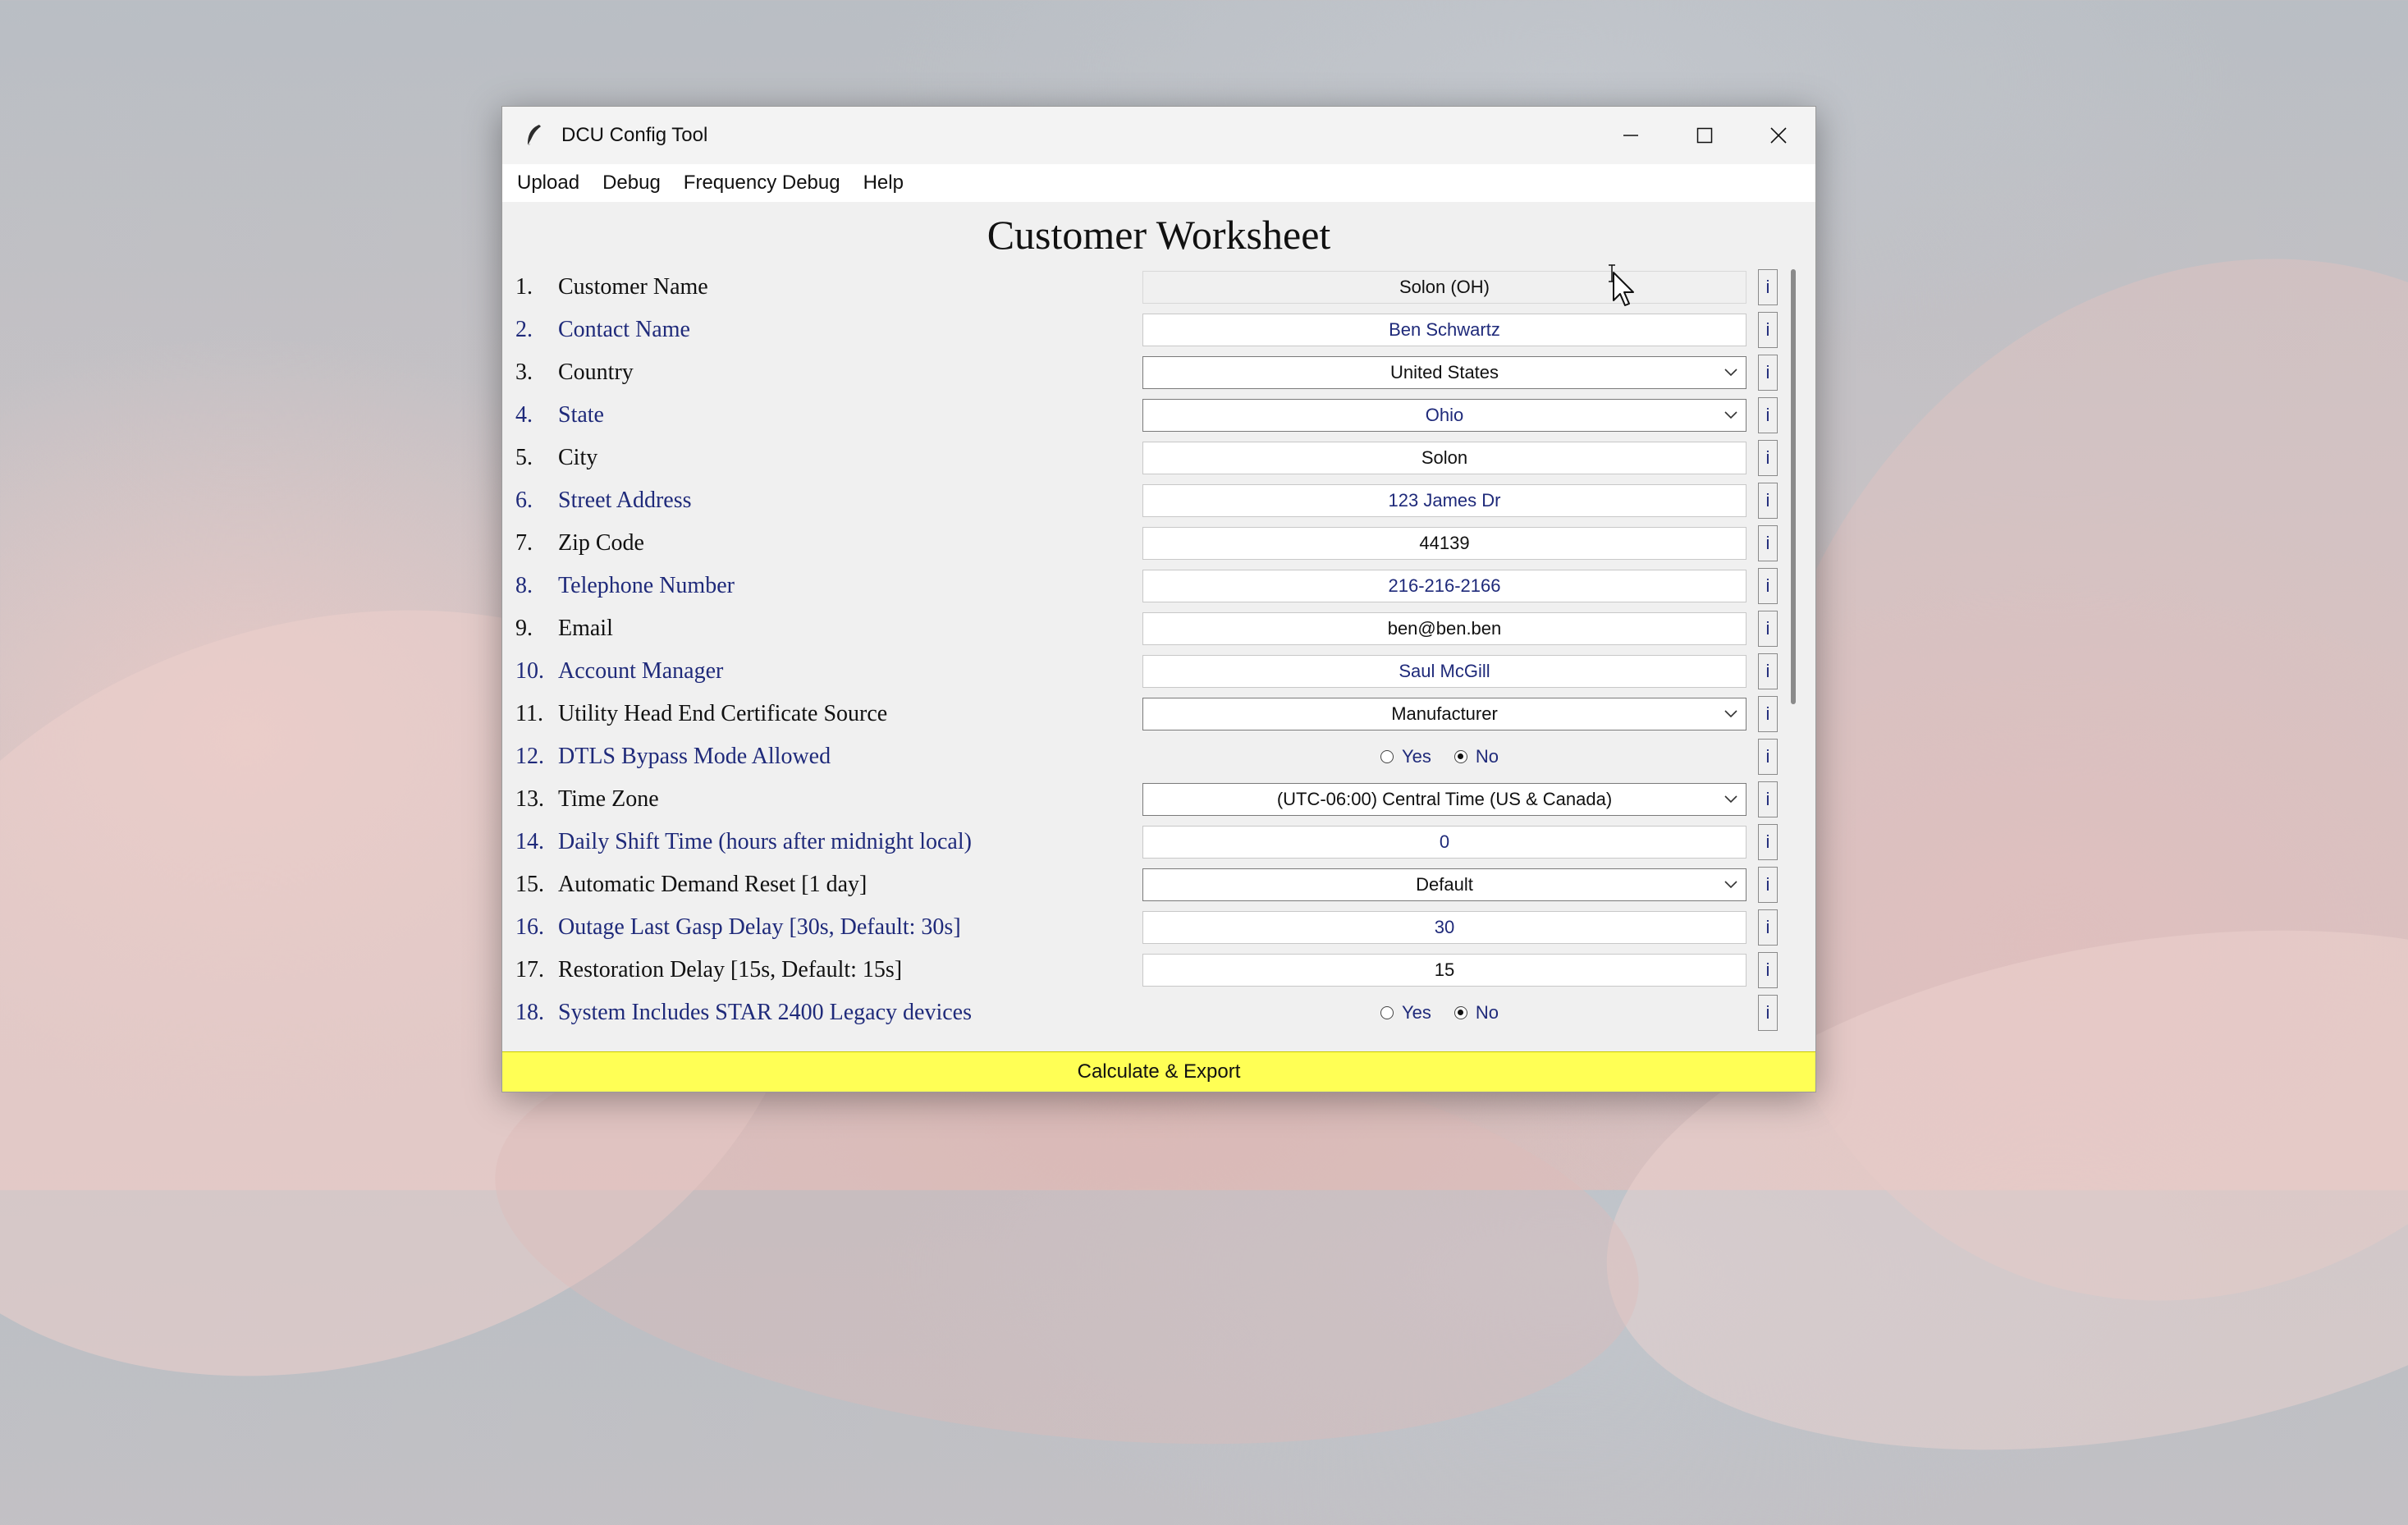 The image size is (2408, 1525). I want to click on selected-value: (UTC-06:00) Central Time (US & Canada), so click(1445, 799).